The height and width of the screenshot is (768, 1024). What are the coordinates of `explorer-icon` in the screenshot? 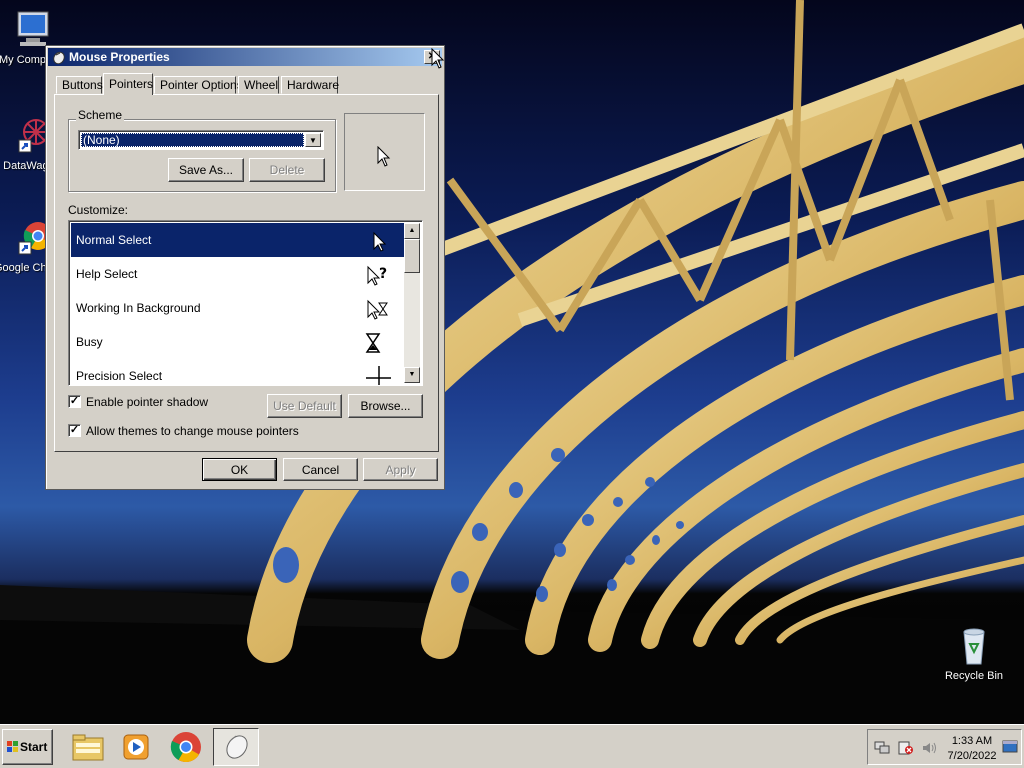 It's located at (88, 747).